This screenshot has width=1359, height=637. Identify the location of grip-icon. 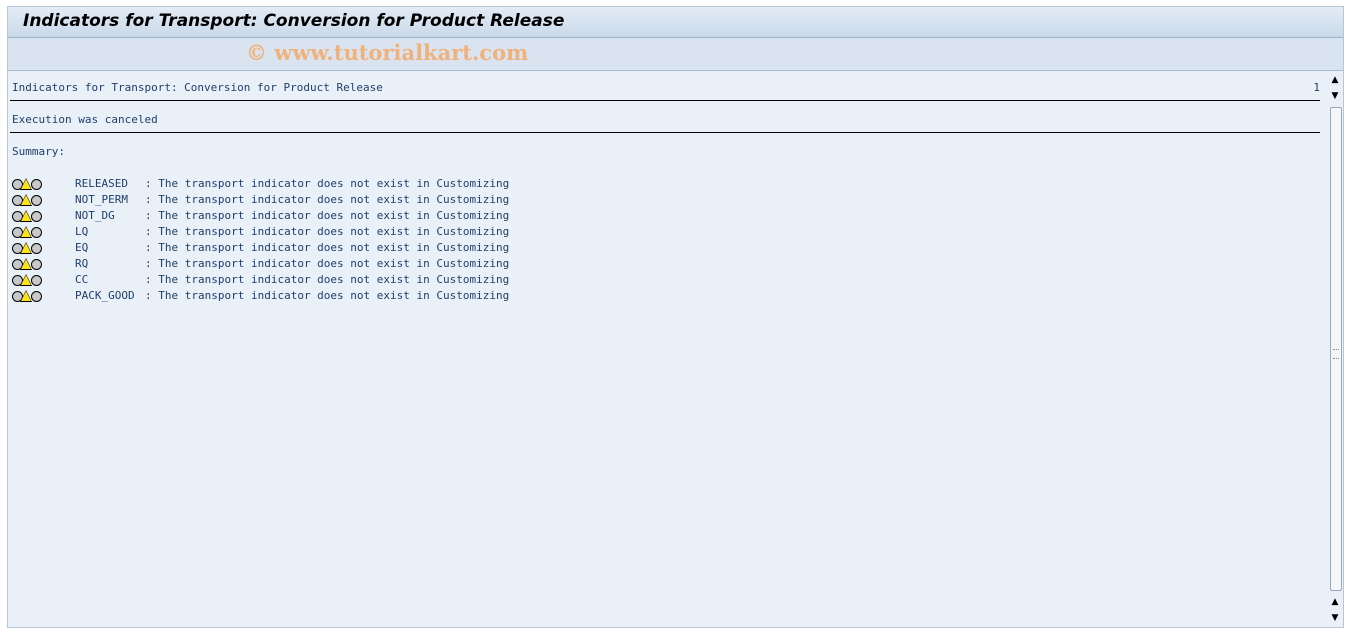
(1336, 354).